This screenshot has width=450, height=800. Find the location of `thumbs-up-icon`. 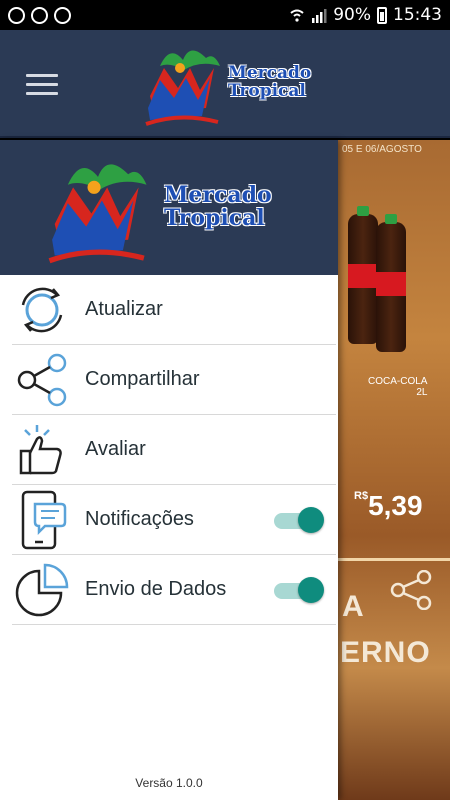

thumbs-up-icon is located at coordinates (42, 450).